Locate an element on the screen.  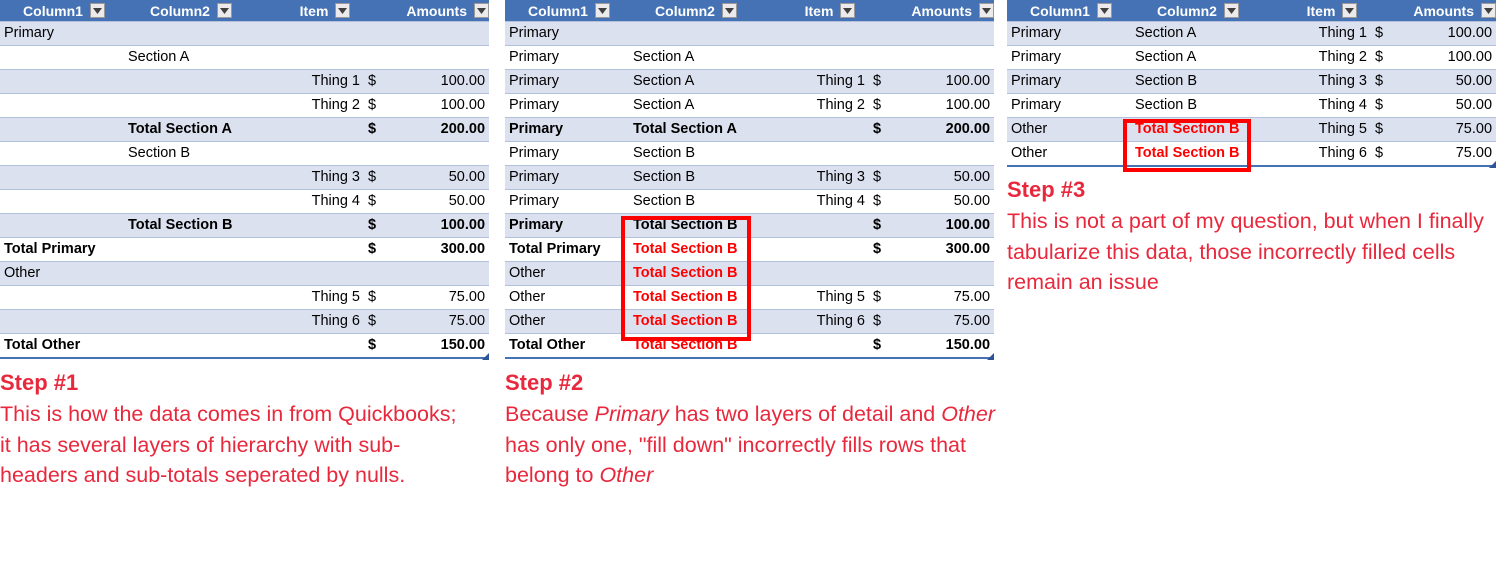
table-row: Other Total Section B Thing 5 $75.00 is located at coordinates (1252, 129).